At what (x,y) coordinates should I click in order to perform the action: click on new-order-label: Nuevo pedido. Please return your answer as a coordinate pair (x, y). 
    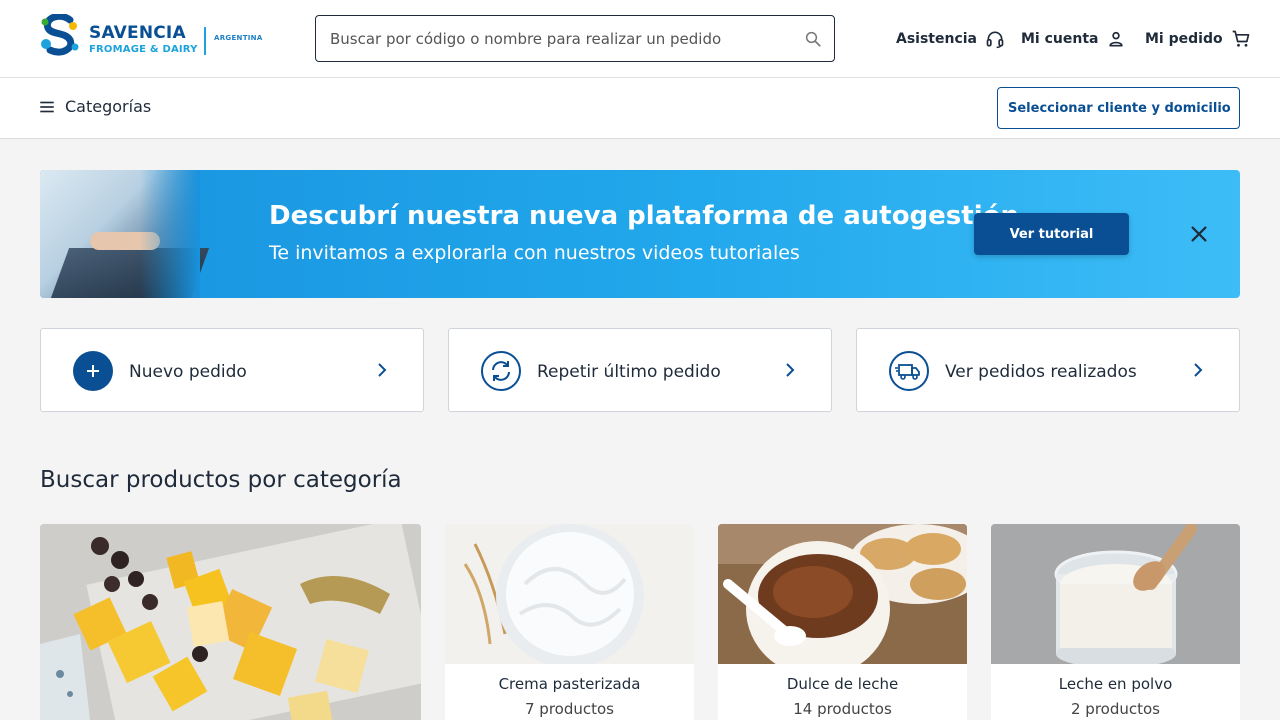
    Looking at the image, I should click on (188, 372).